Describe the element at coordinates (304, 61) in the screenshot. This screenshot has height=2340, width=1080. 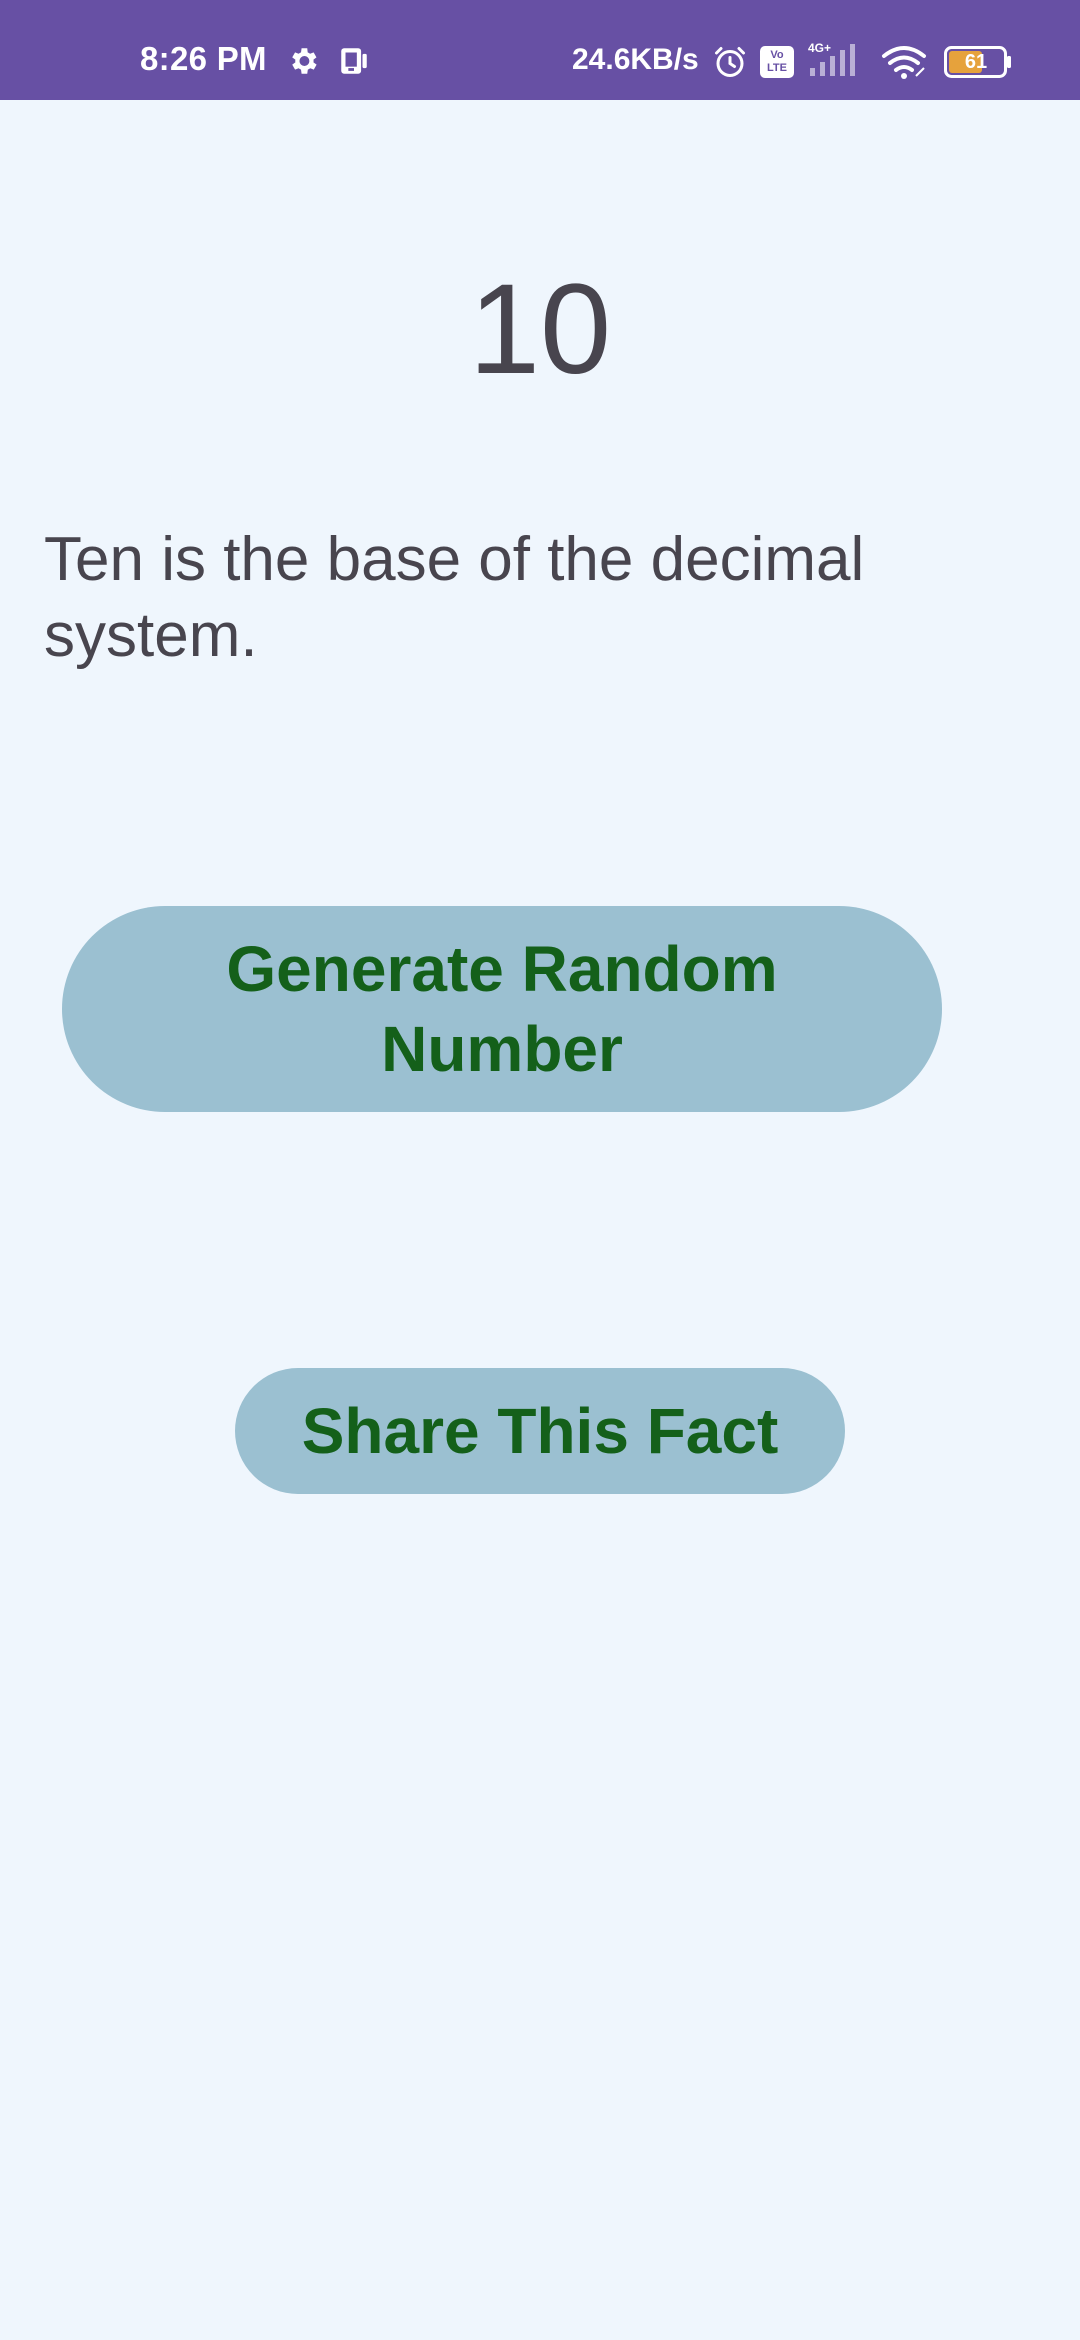
I see `gear-icon` at that location.